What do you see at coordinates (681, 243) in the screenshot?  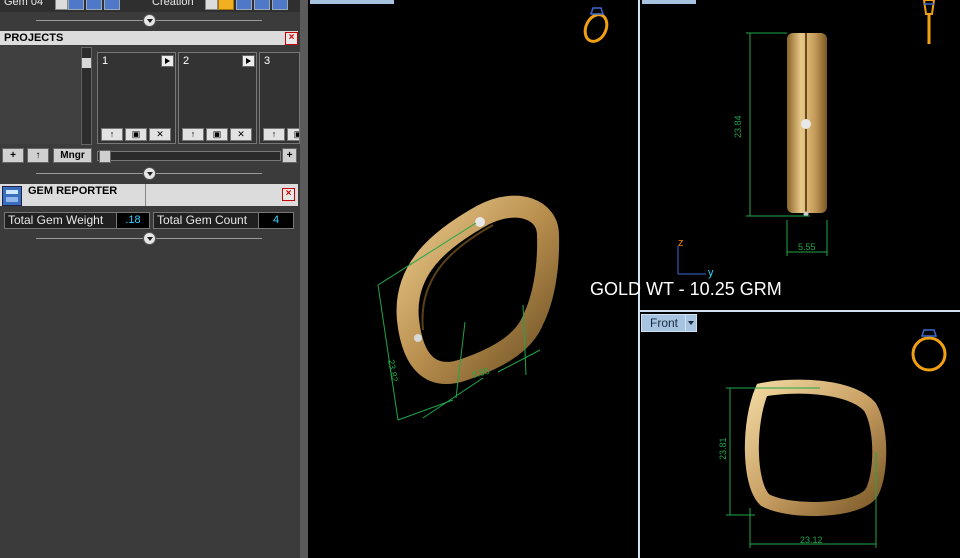 I see `axis-z-label: z` at bounding box center [681, 243].